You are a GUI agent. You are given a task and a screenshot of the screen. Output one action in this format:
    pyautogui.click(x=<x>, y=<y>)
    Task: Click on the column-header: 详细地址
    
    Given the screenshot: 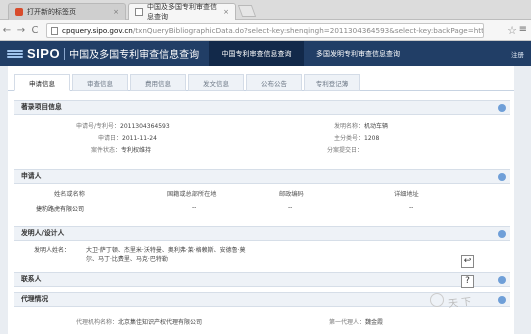 What is the action you would take?
    pyautogui.click(x=406, y=194)
    